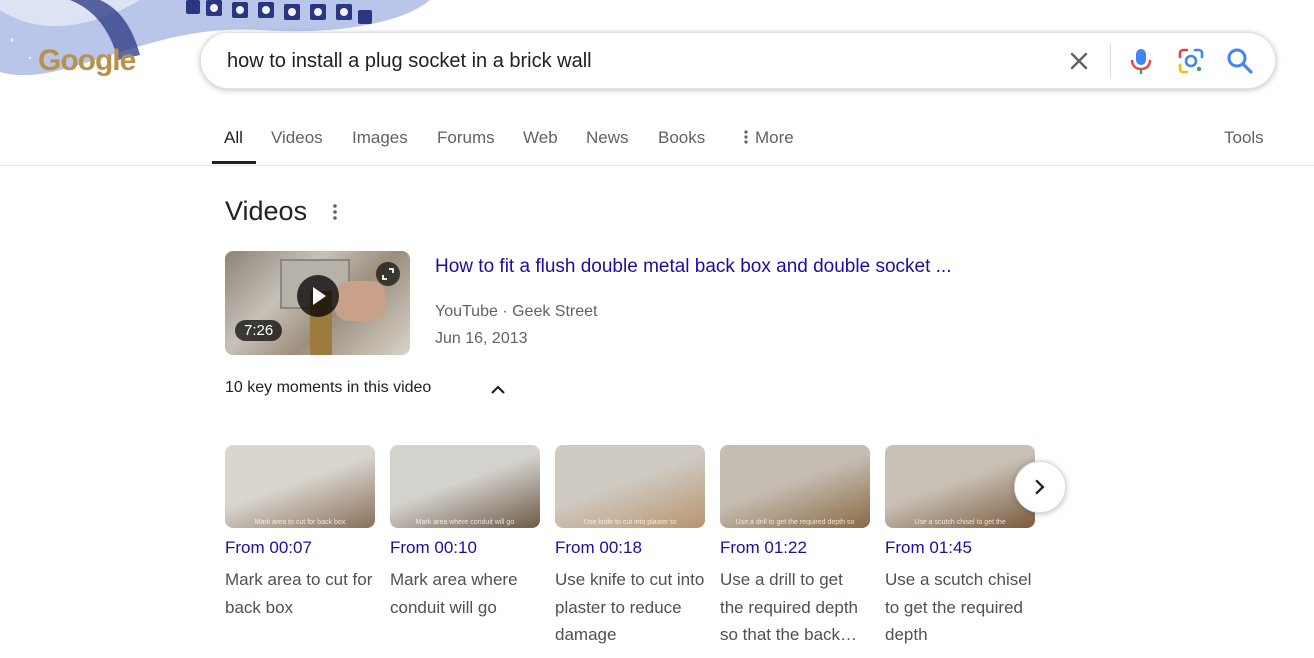  I want to click on thumbnail-detail, so click(360, 301).